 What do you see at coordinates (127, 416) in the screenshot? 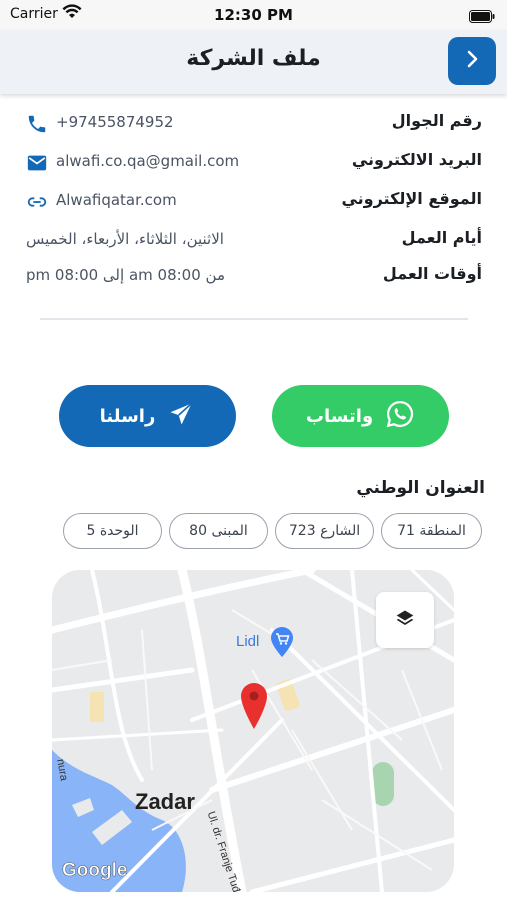
I see `contact-label: راسلنا` at bounding box center [127, 416].